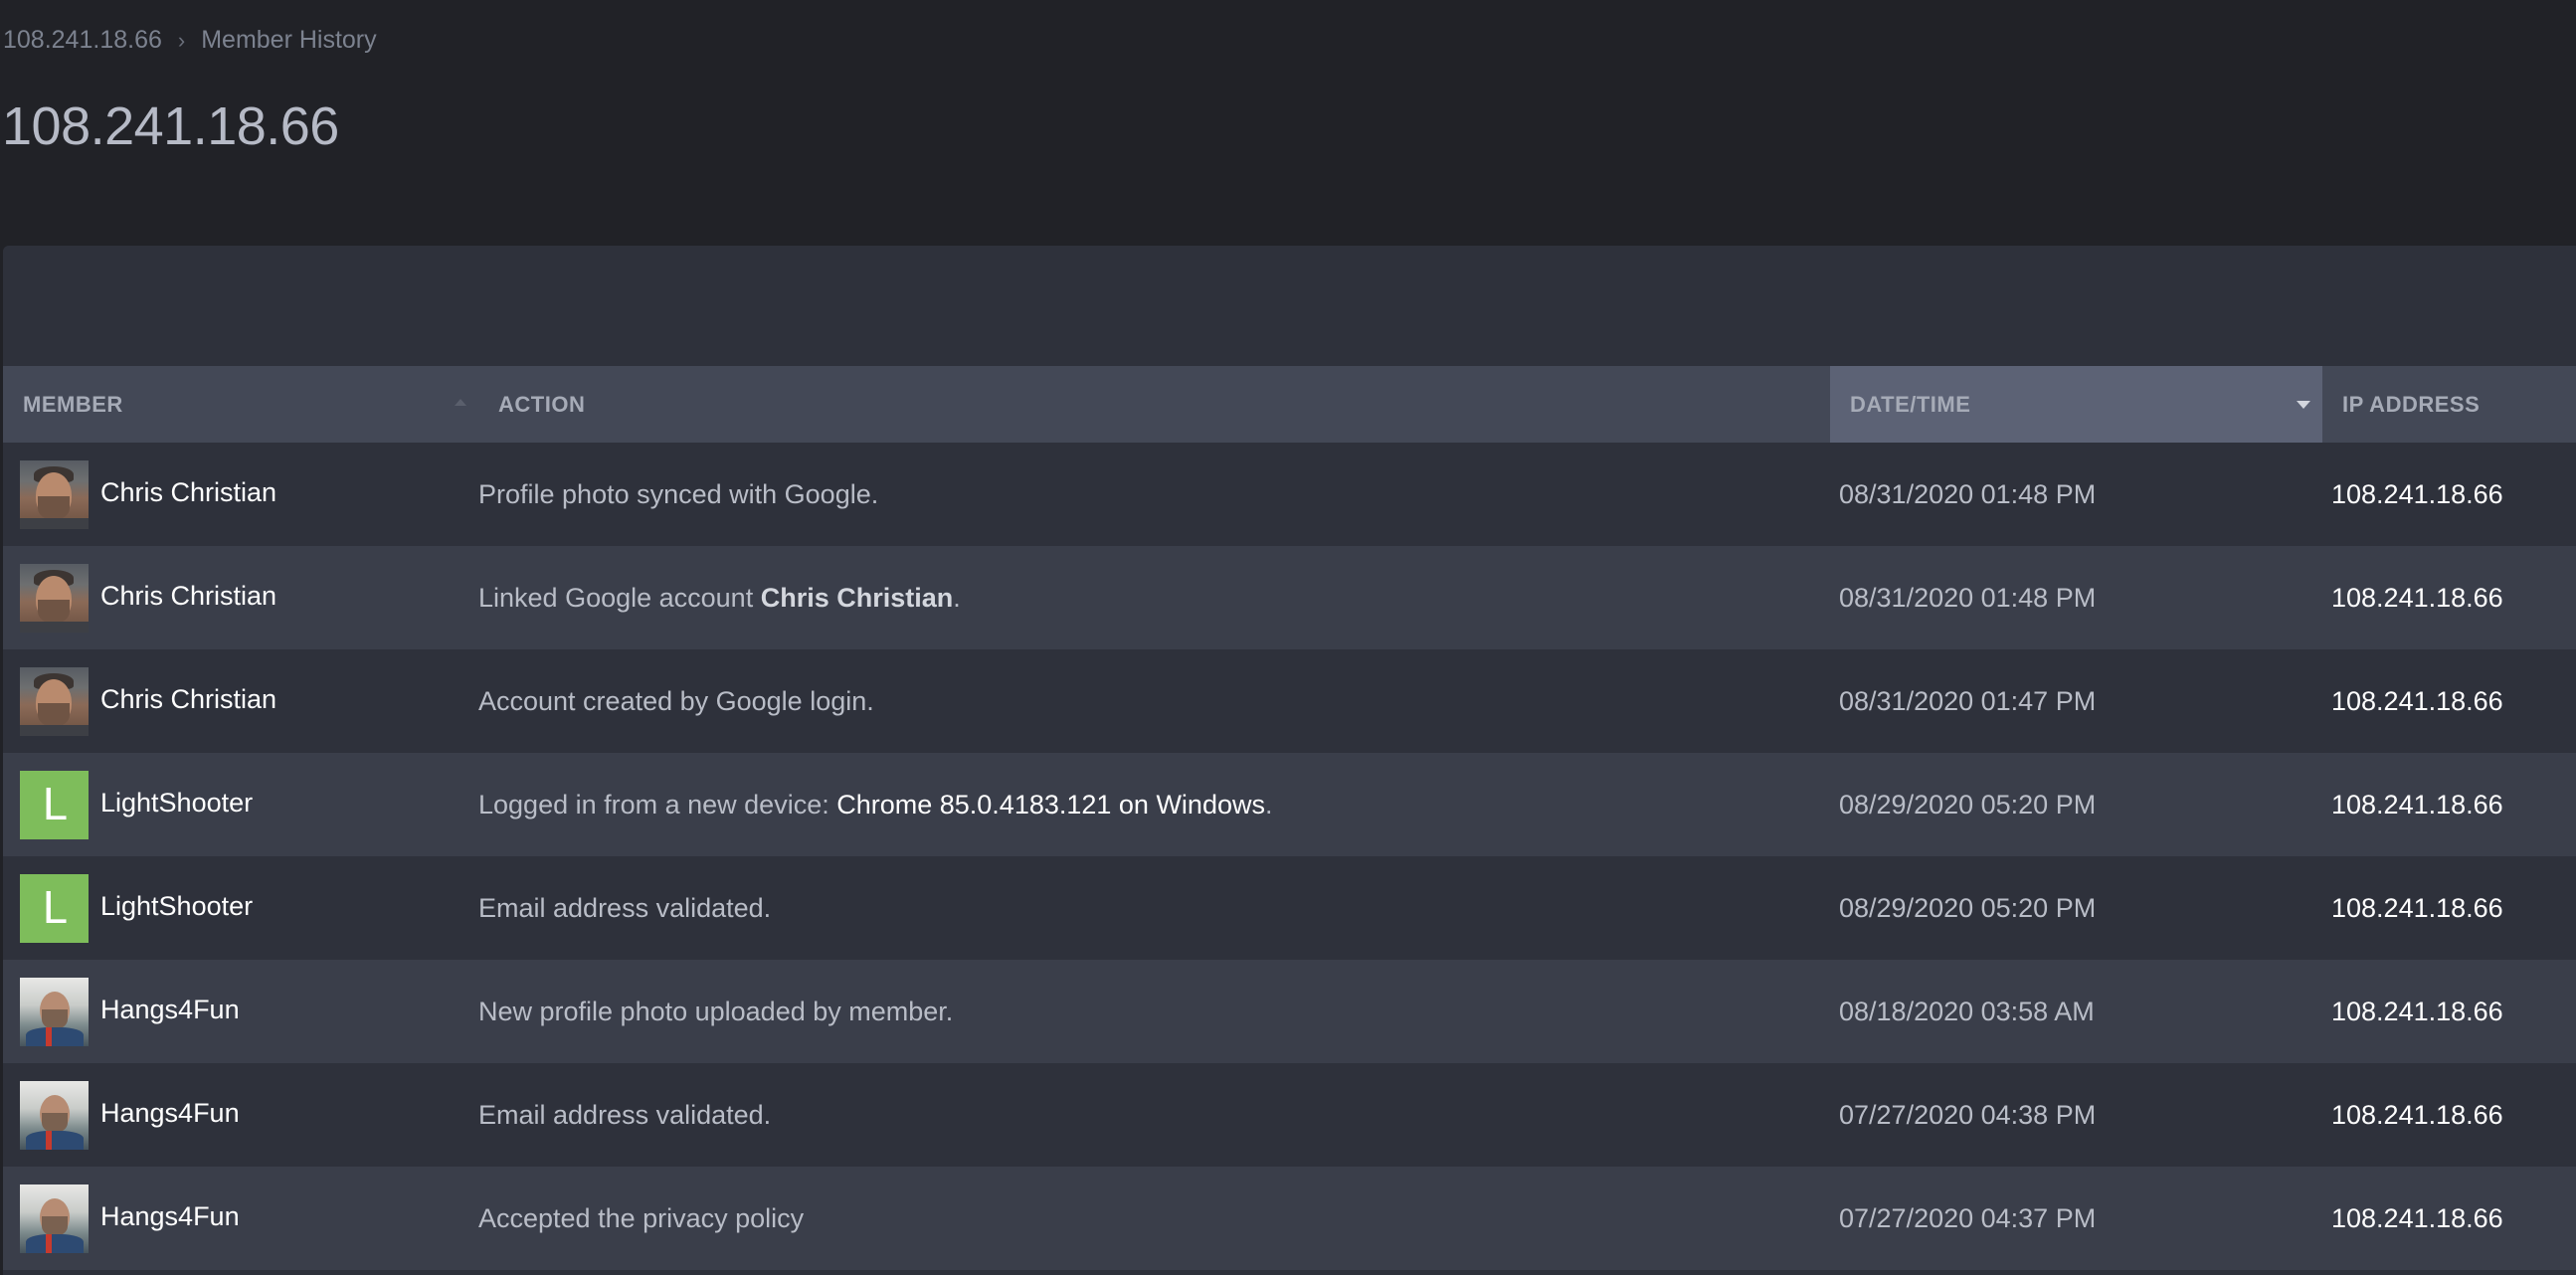 The image size is (2576, 1275). What do you see at coordinates (2076, 404) in the screenshot?
I see `column-header-datetime: DATE/TIME` at bounding box center [2076, 404].